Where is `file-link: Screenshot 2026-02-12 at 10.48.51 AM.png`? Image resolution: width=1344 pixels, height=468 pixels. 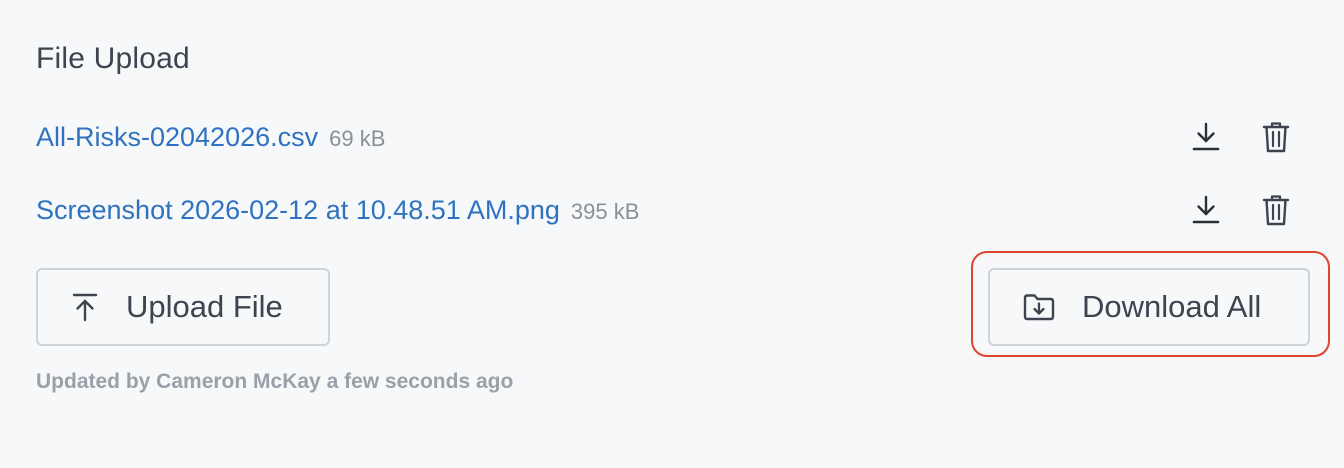
file-link: Screenshot 2026-02-12 at 10.48.51 AM.png is located at coordinates (298, 210).